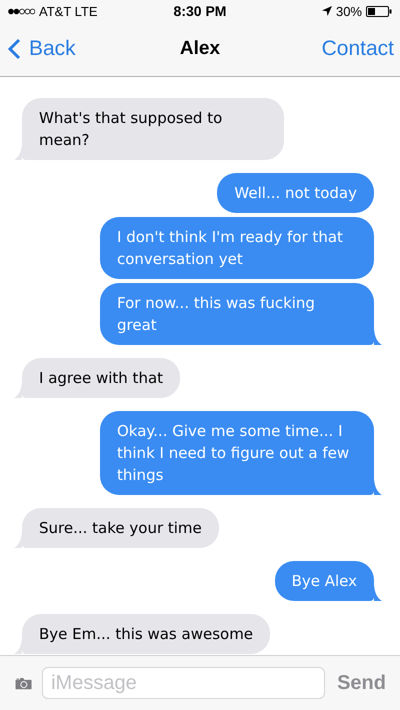  Describe the element at coordinates (42, 49) in the screenshot. I see `back-button: Back` at that location.